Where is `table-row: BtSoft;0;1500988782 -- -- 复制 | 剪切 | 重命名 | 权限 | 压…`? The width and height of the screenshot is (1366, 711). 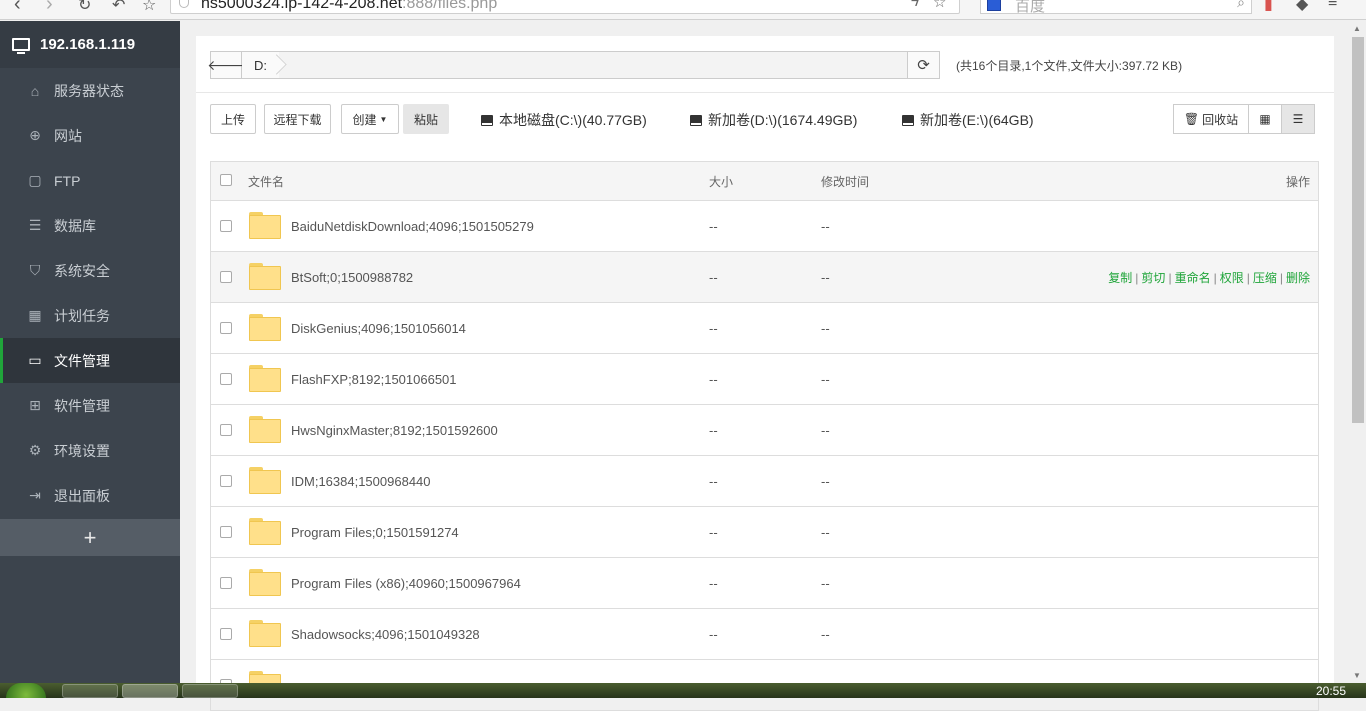 table-row: BtSoft;0;1500988782 -- -- 复制 | 剪切 | 重命名 | 权限 | 压… is located at coordinates (764, 276).